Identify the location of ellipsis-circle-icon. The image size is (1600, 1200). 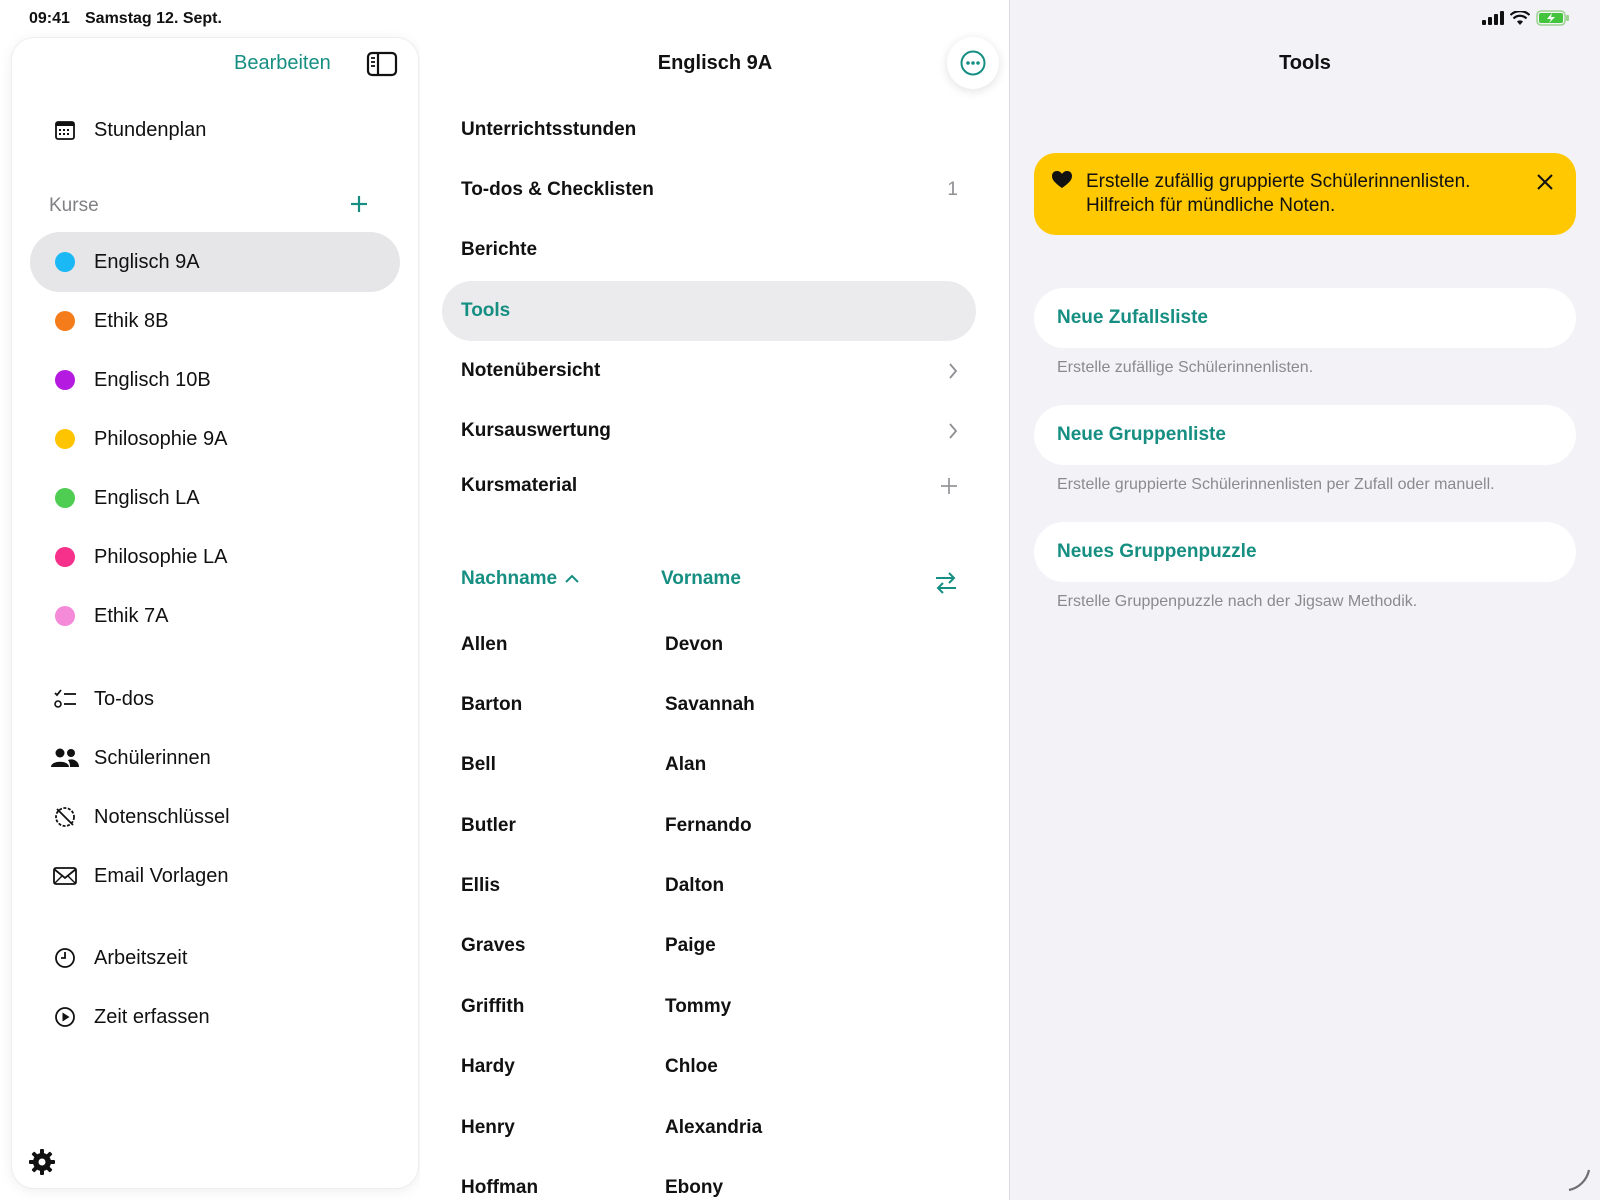
(973, 63).